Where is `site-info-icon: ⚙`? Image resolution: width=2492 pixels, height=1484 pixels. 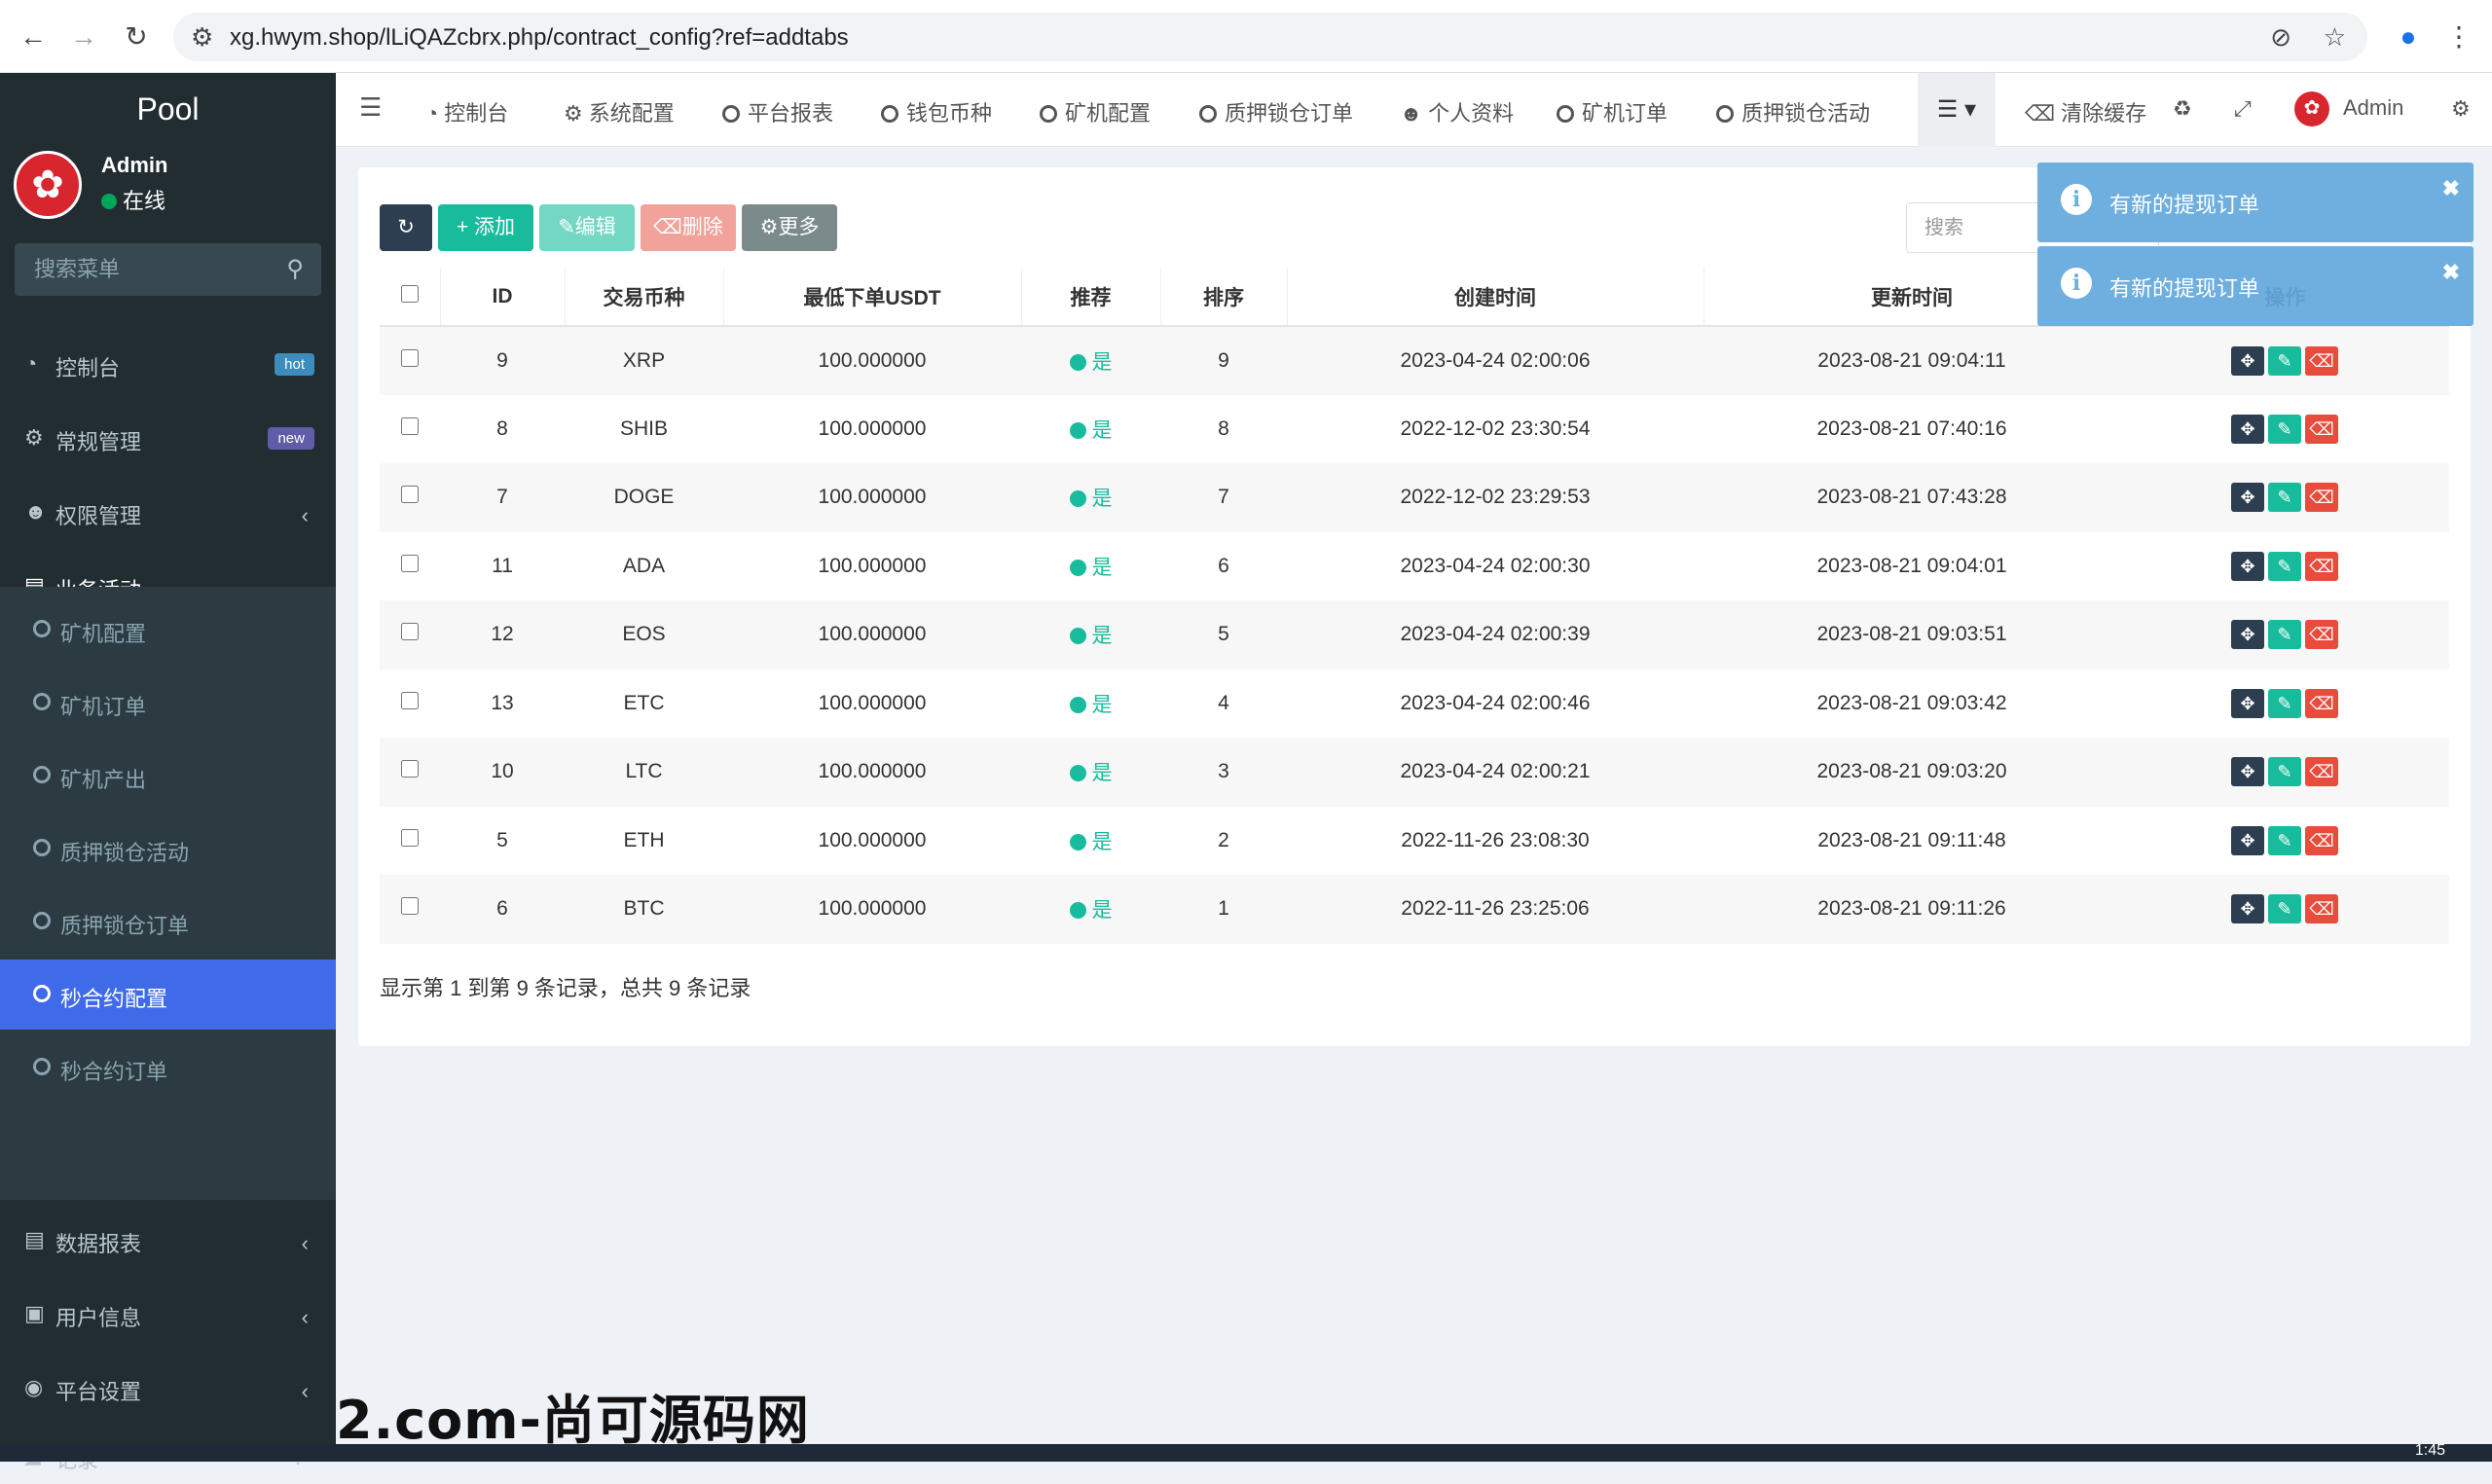
site-info-icon: ⚙ is located at coordinates (202, 37).